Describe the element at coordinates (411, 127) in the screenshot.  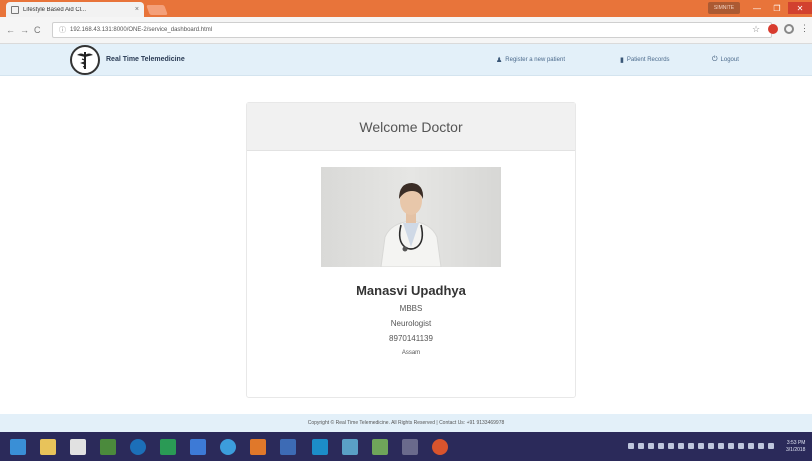
I see `card-header: Welcome Doctor` at that location.